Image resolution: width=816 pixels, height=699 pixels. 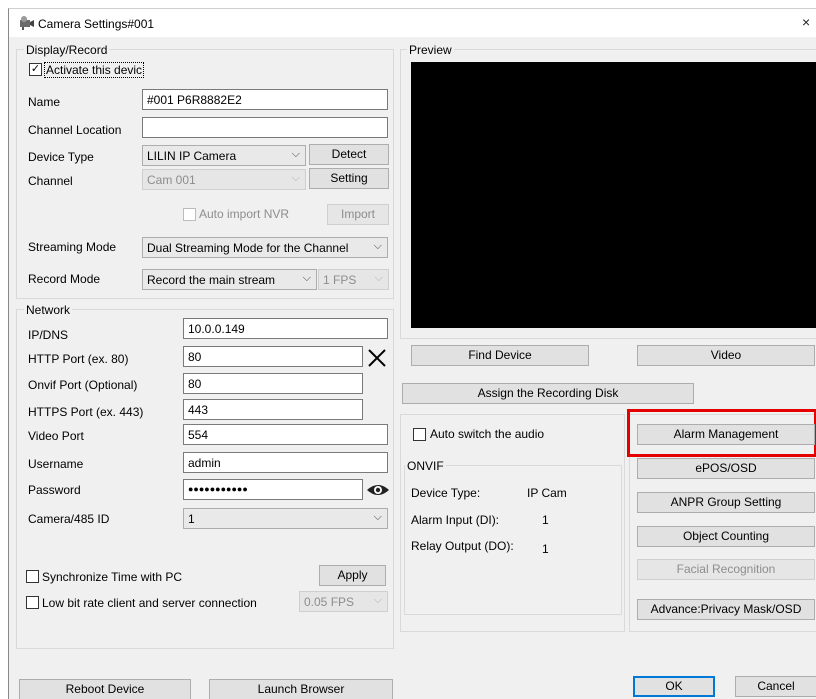 What do you see at coordinates (726, 569) in the screenshot?
I see `facial-recognition-button: Facial Recognition` at bounding box center [726, 569].